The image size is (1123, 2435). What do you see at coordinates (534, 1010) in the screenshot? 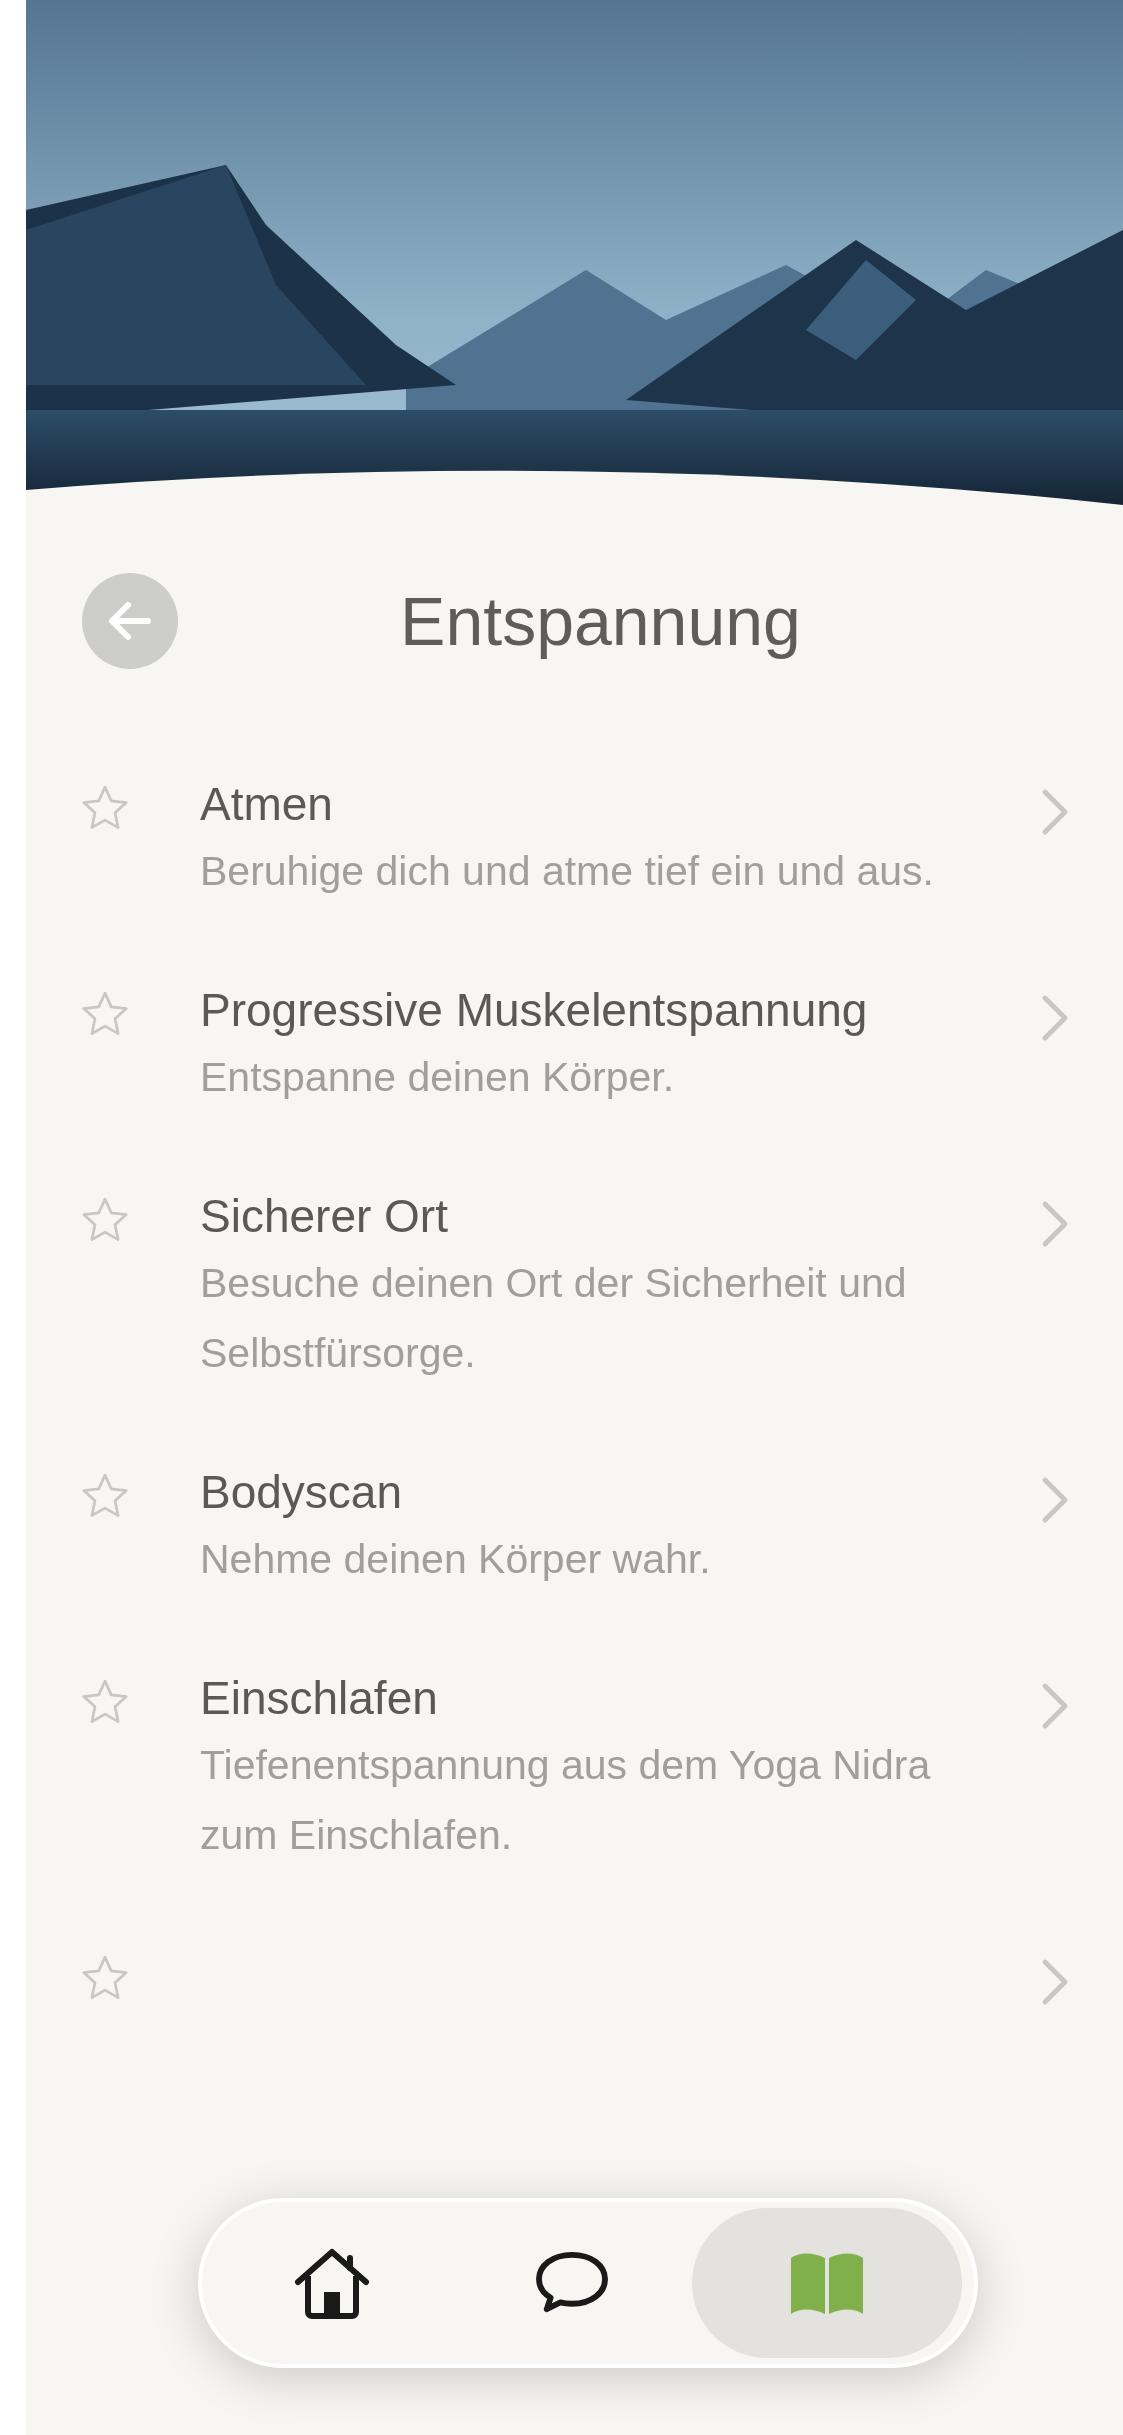
I see `exercise-title: Progressive Muskelentspannung` at bounding box center [534, 1010].